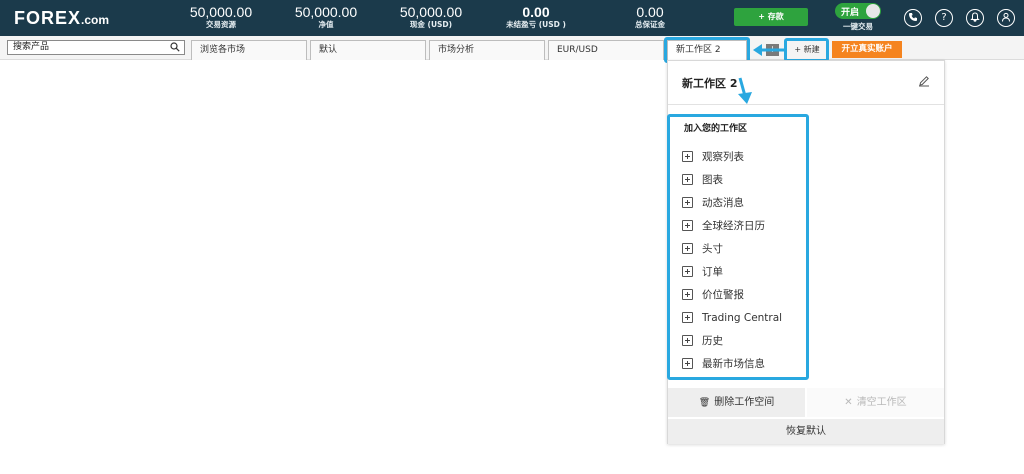 The width and height of the screenshot is (1024, 474). What do you see at coordinates (858, 26) in the screenshot?
I see `toggle-label: 一键交易` at bounding box center [858, 26].